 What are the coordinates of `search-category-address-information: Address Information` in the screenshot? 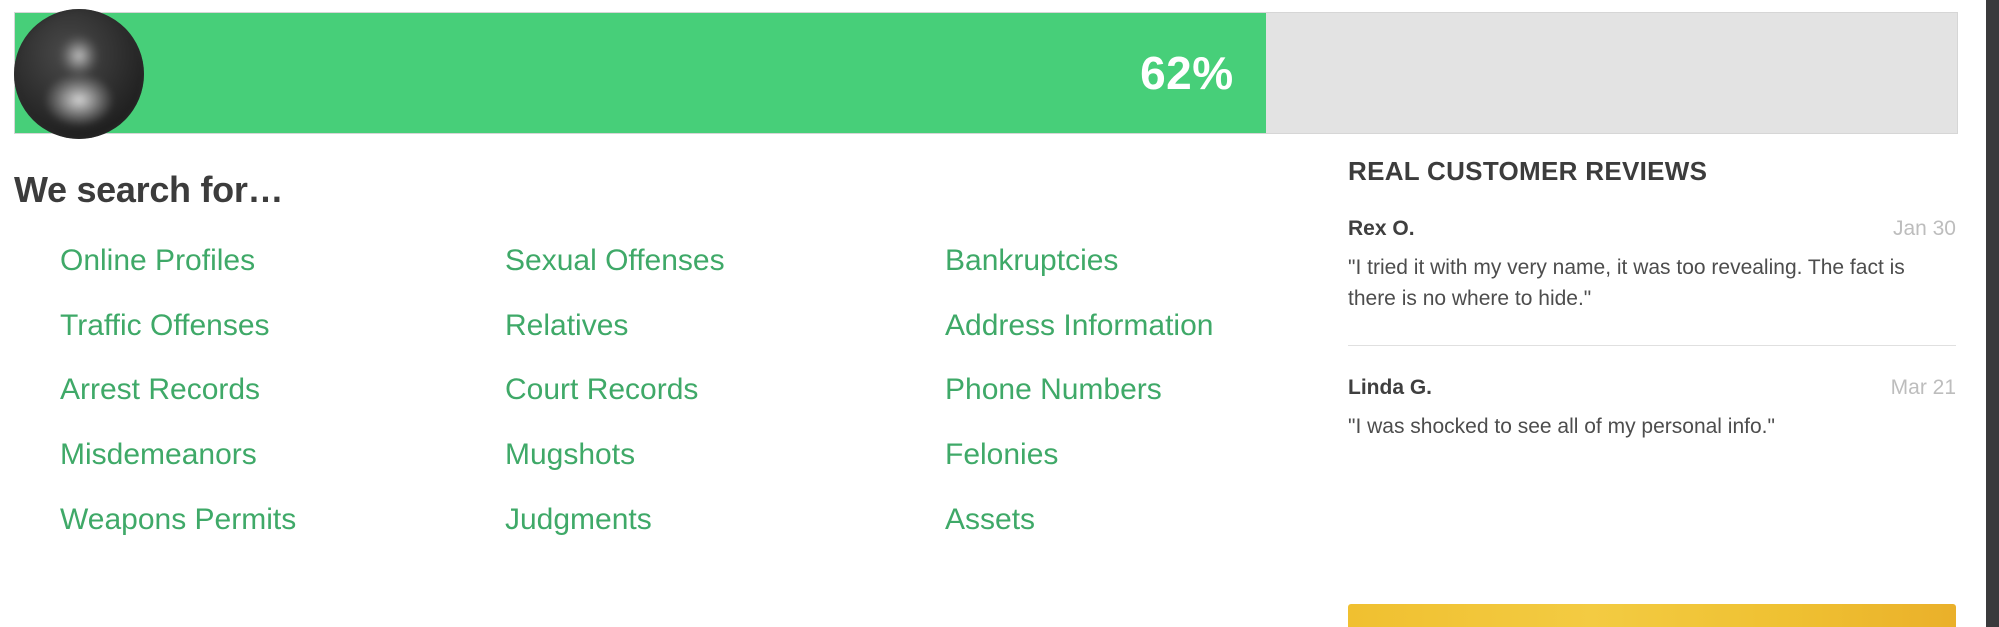 It's located at (1127, 326).